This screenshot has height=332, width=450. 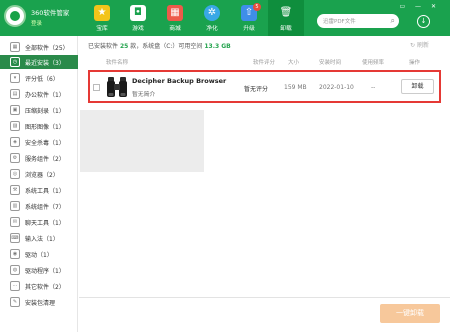 I want to click on nav-label: 宝库, so click(x=102, y=29).